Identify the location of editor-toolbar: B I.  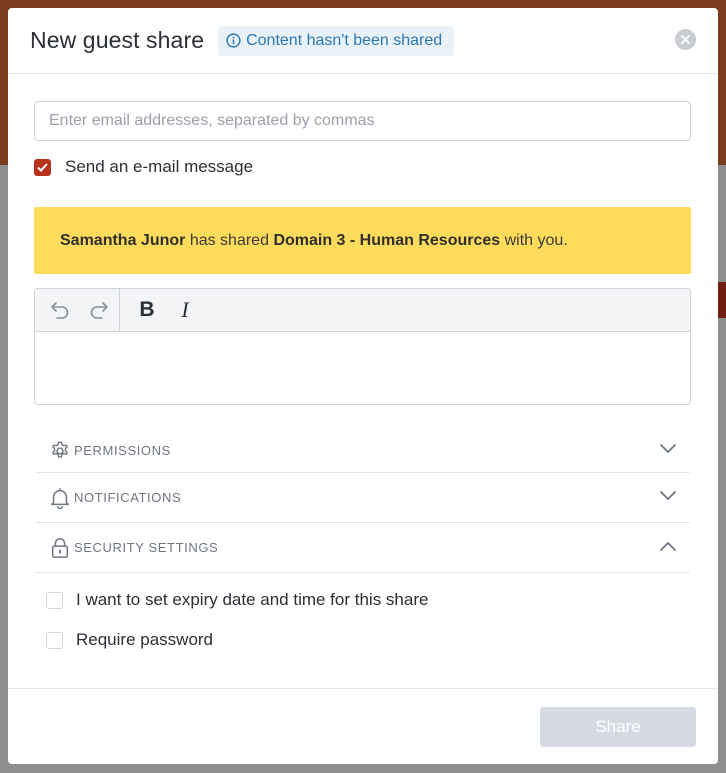
(362, 310).